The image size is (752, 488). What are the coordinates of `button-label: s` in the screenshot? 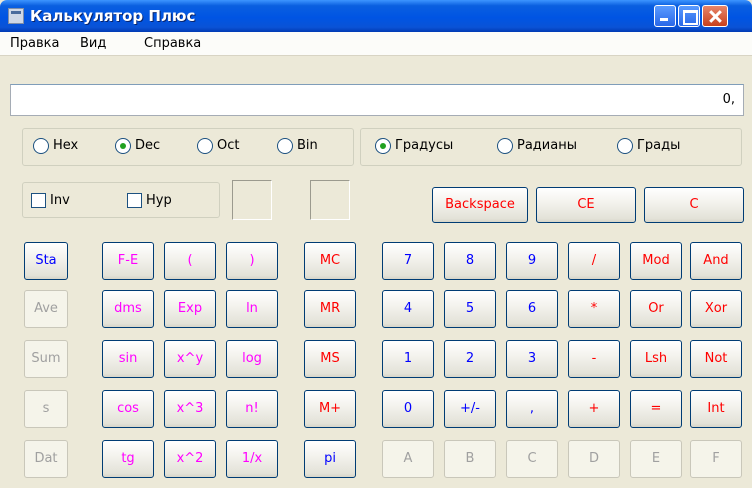 It's located at (46, 408).